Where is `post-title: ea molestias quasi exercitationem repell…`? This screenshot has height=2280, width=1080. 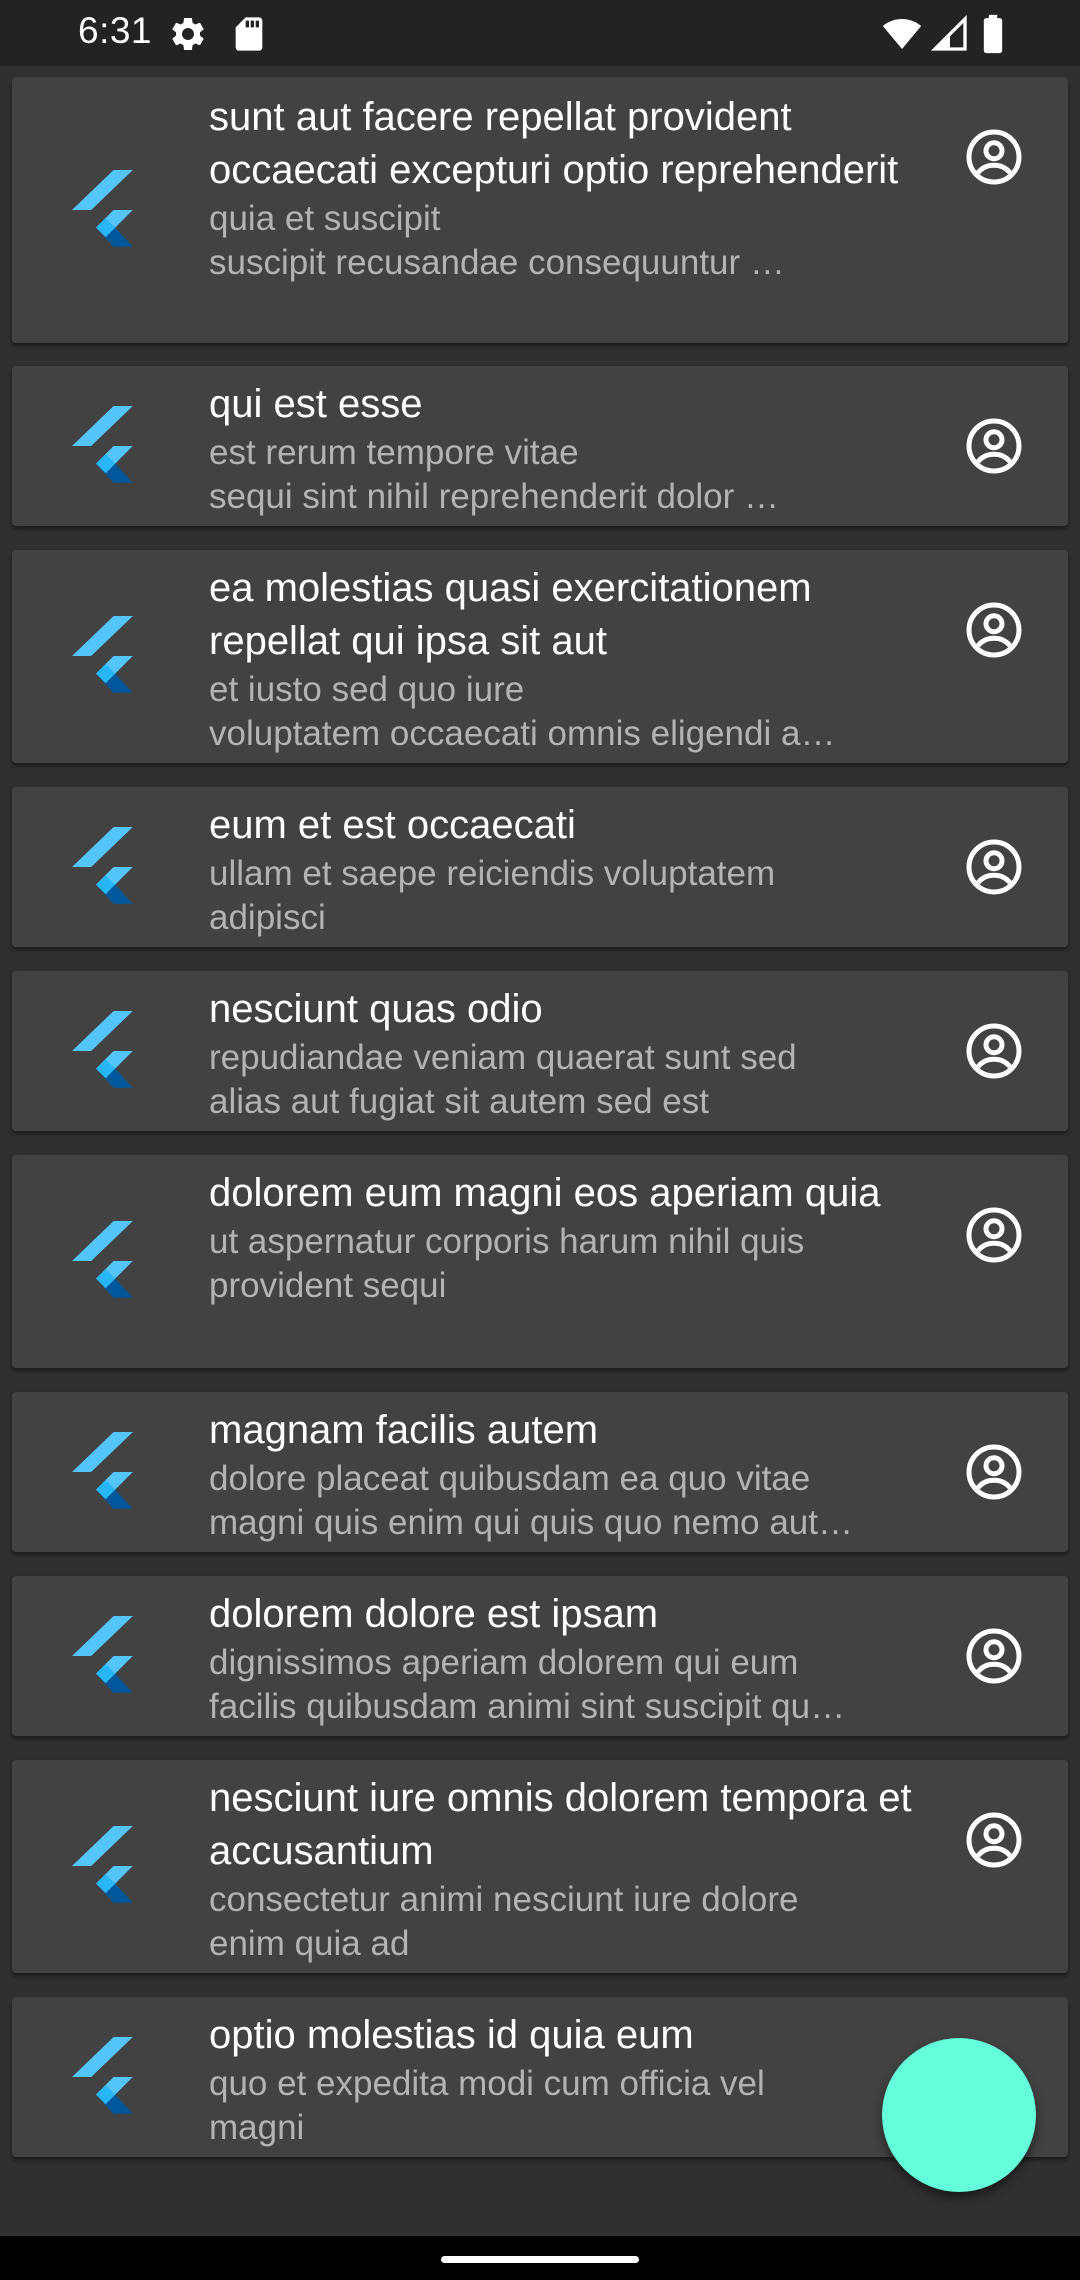 post-title: ea molestias quasi exercitationem repell… is located at coordinates (510, 614).